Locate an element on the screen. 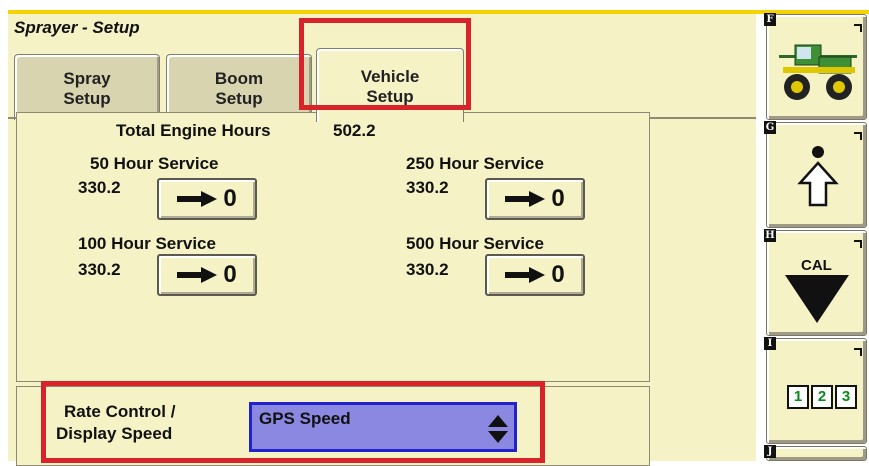  keypad-digit: 1 is located at coordinates (798, 397).